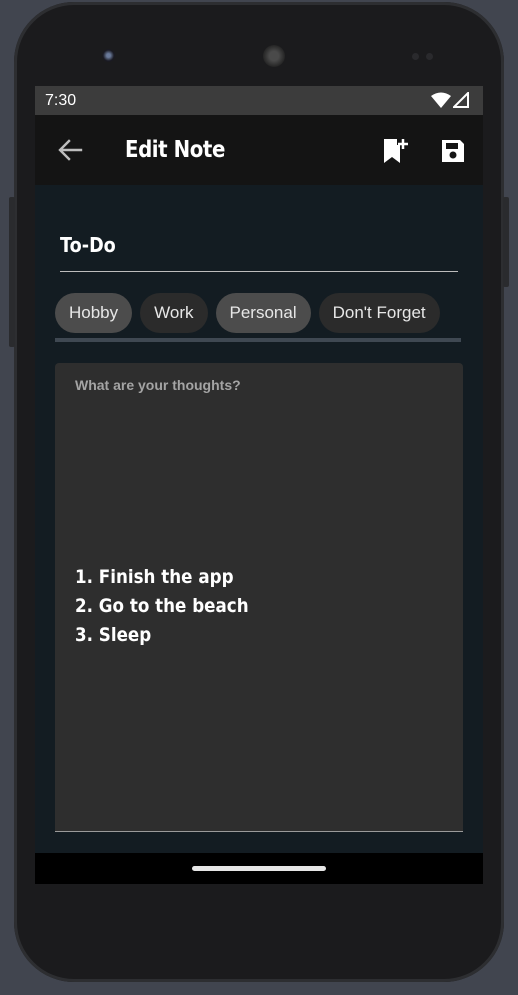  I want to click on status-bar: 7:30, so click(259, 100).